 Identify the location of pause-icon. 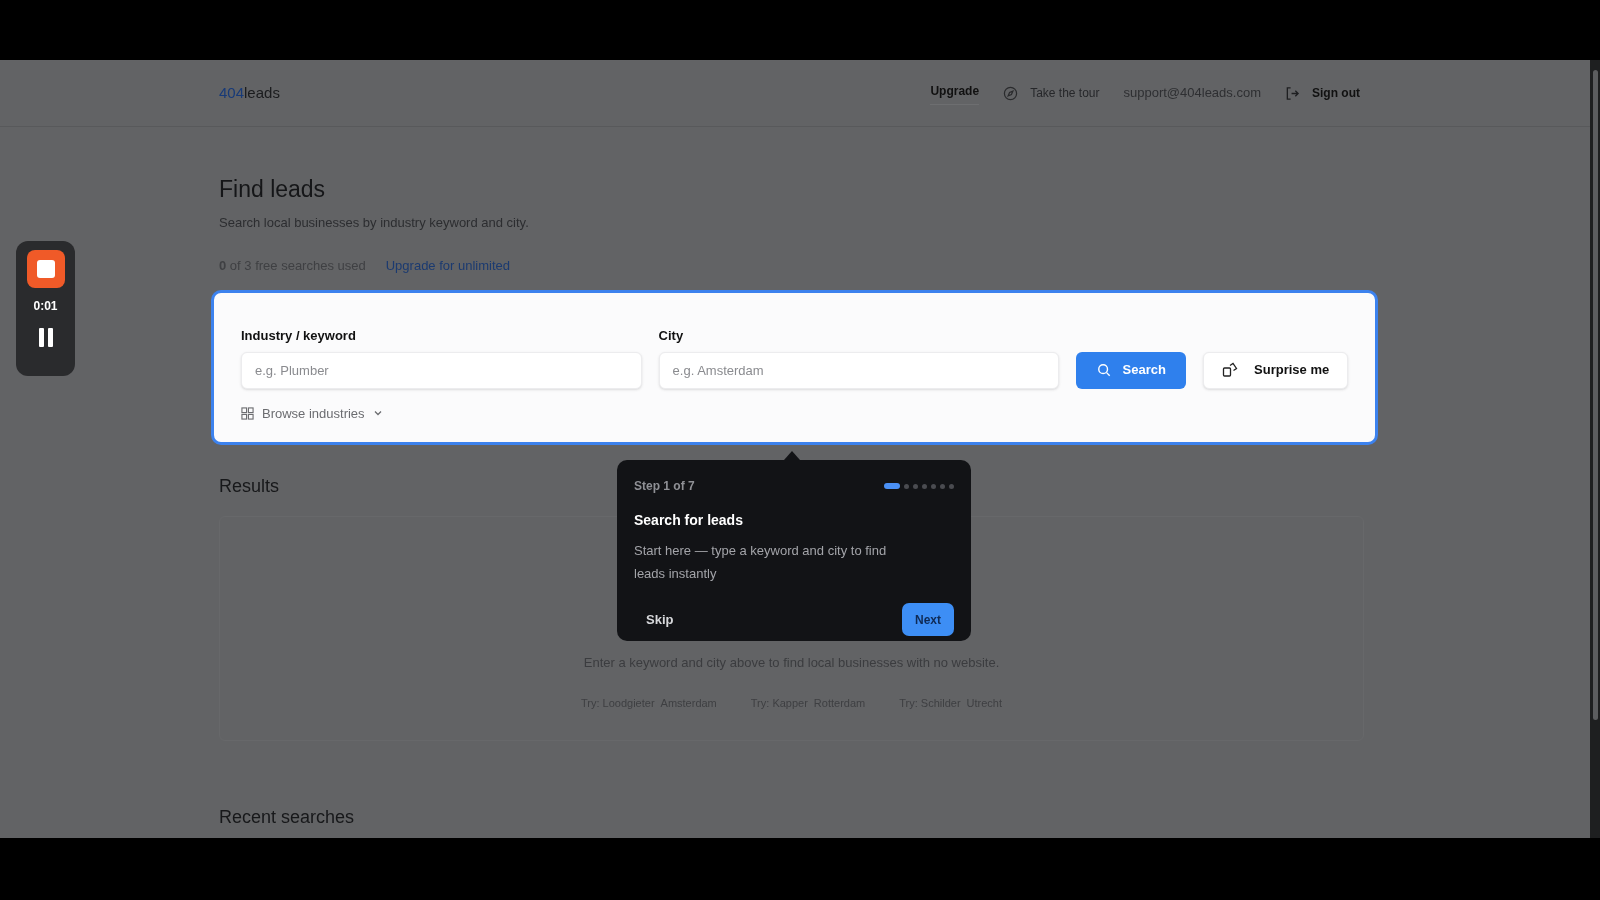
(45, 337).